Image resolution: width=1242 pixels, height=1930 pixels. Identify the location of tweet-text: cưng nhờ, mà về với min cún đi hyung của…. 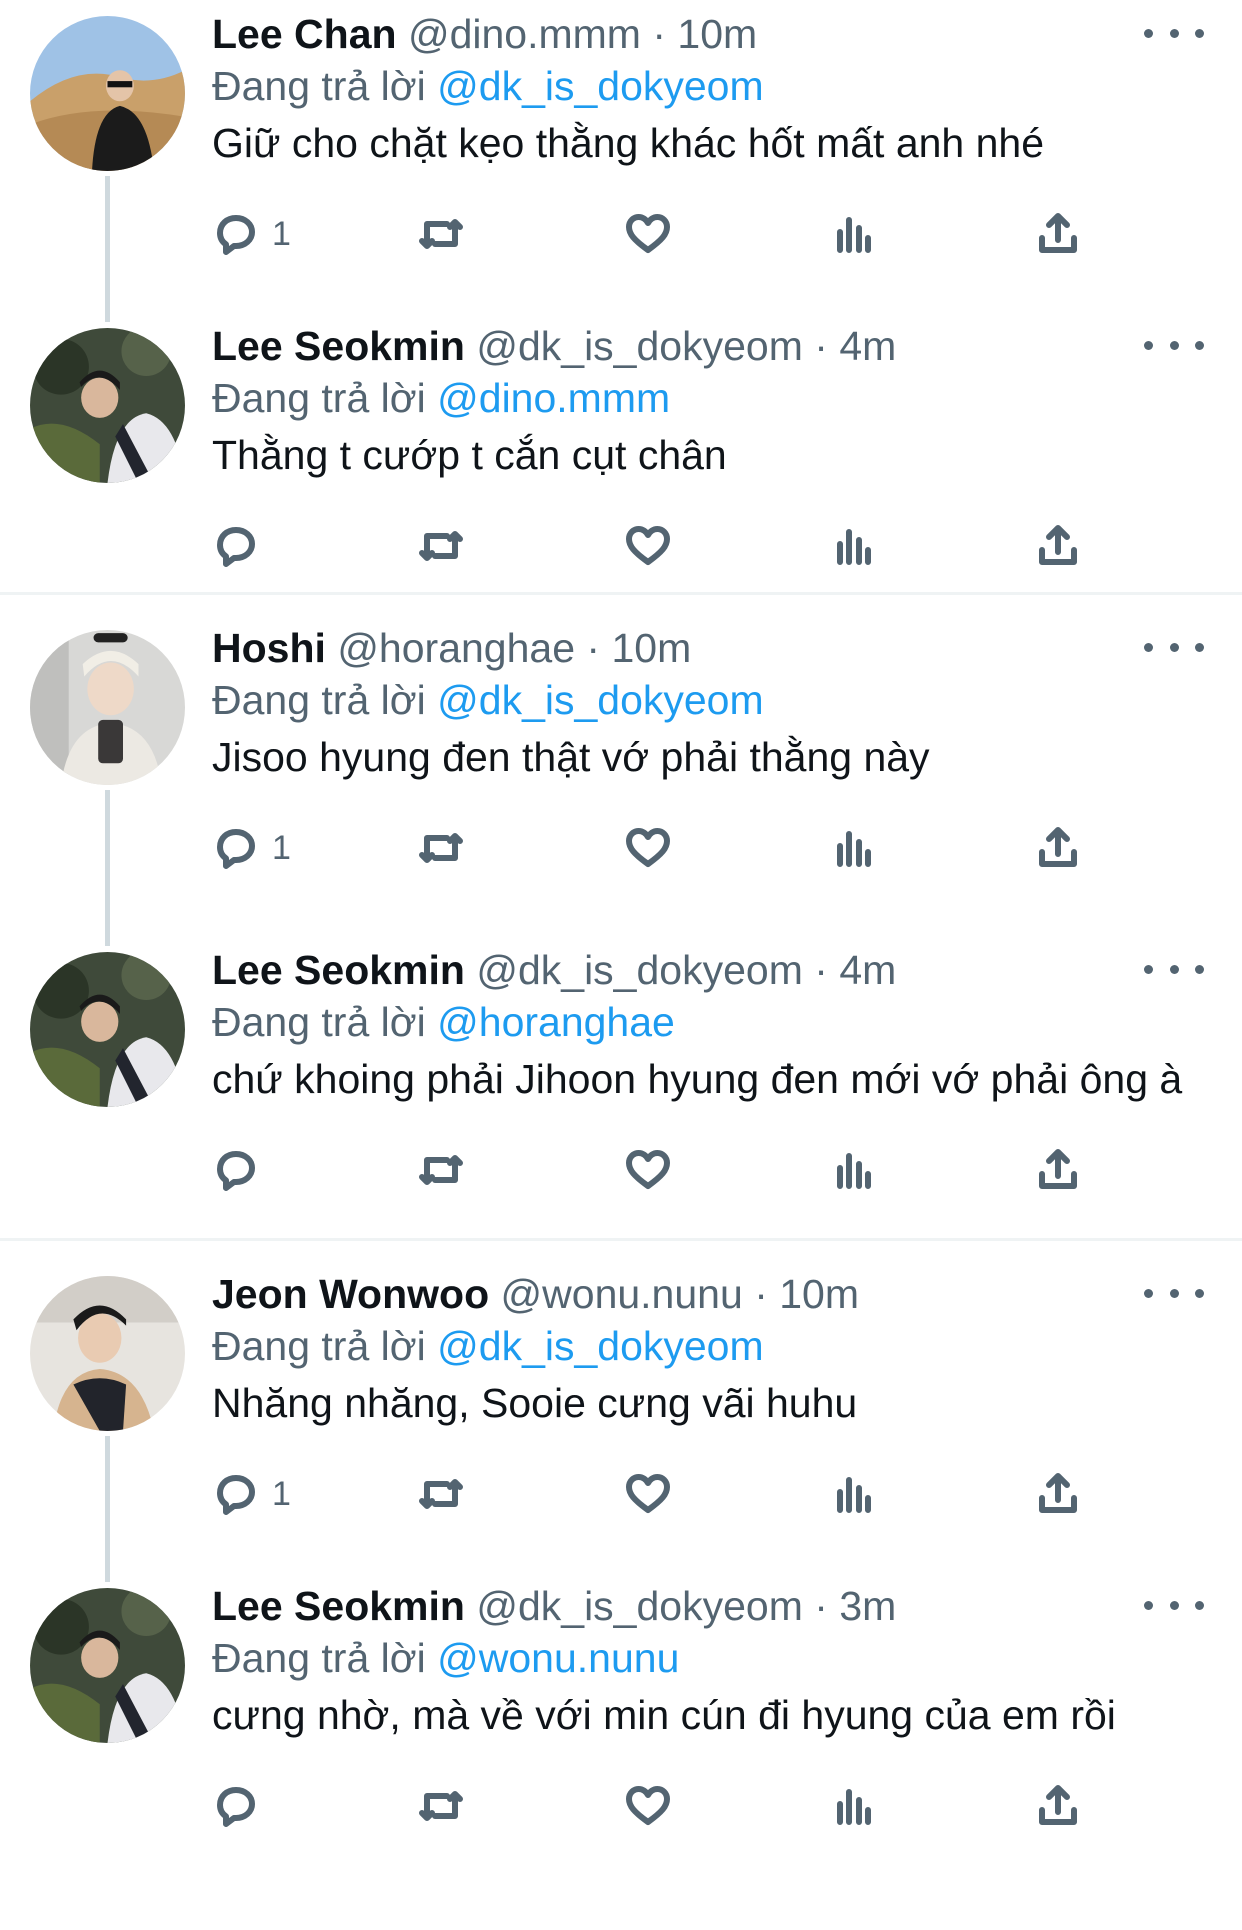
(664, 1715).